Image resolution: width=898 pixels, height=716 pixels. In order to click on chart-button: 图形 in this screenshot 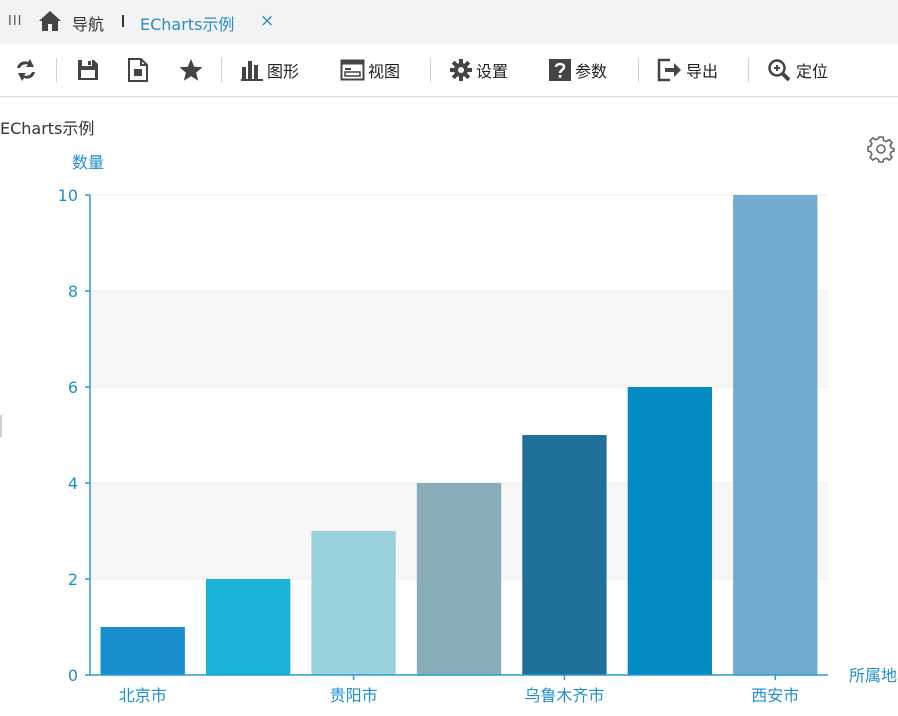, I will do `click(269, 70)`.